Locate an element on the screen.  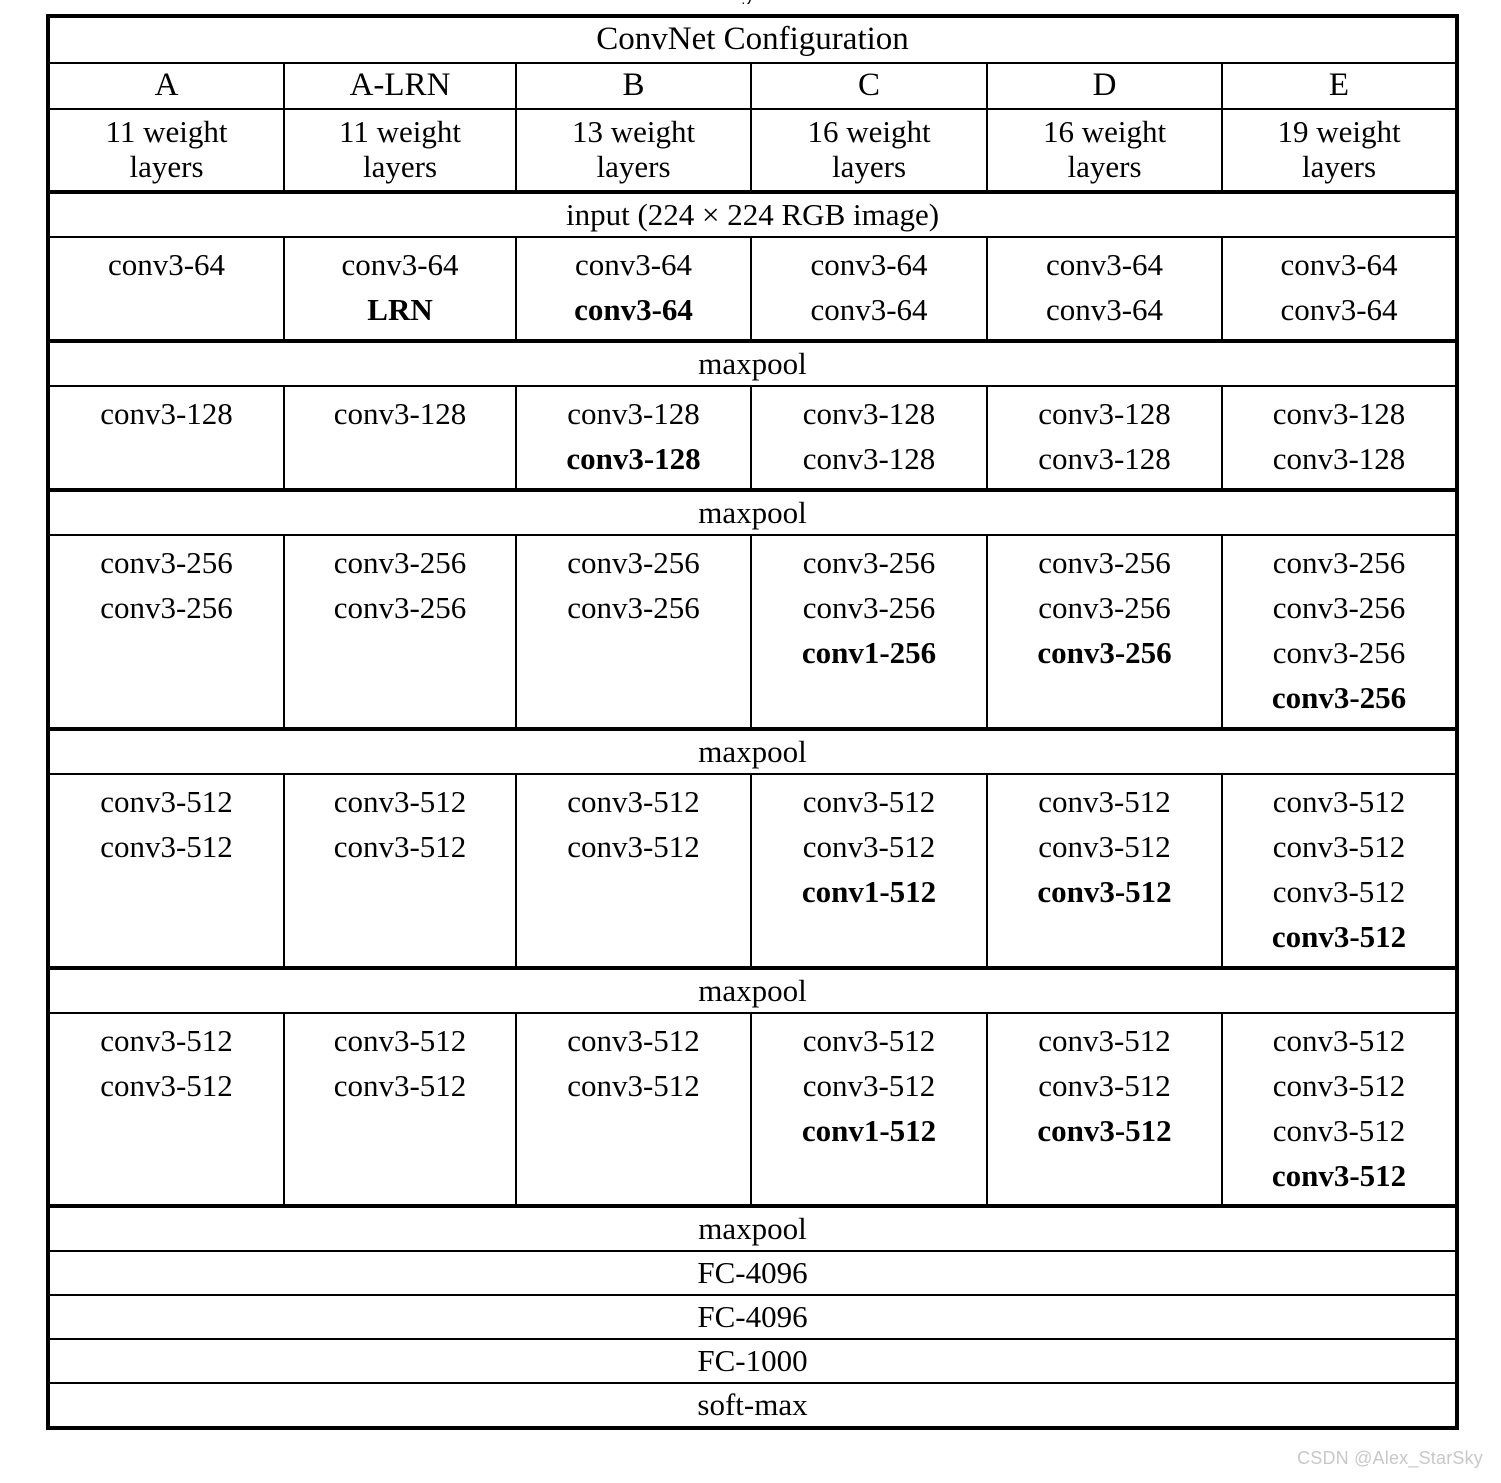
cell-b512a-d: conv3-512 conv3-512 conv3-512 is located at coordinates (1104, 870).